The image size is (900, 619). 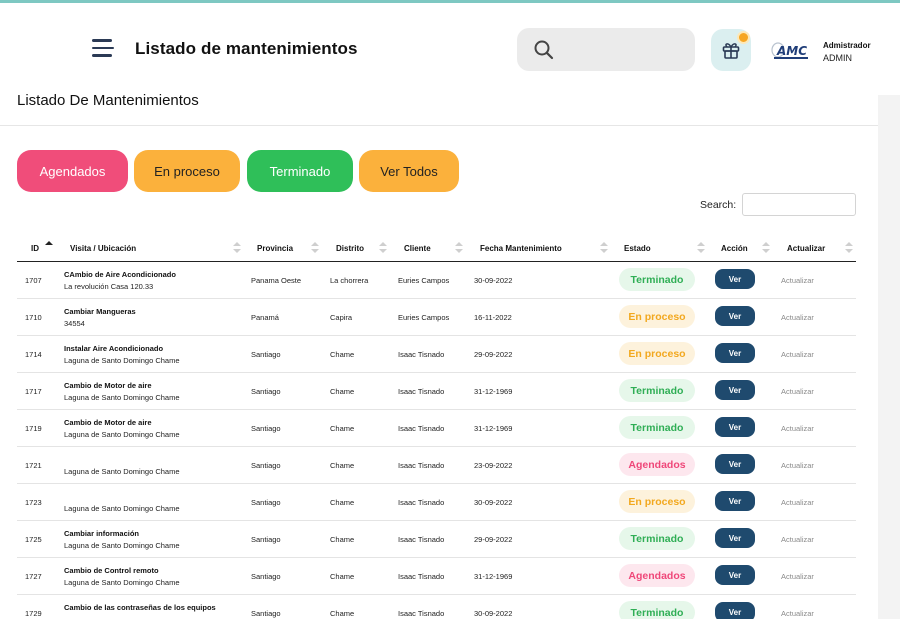 I want to click on filter-agendados-button: Agendados, so click(x=72, y=171).